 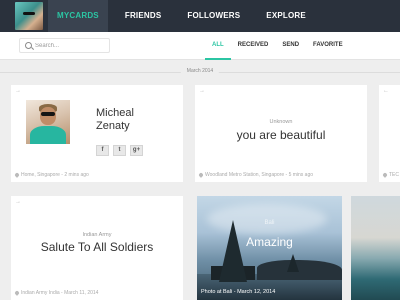 I want to click on edge-card-top: ← TEC, so click(x=389, y=133).